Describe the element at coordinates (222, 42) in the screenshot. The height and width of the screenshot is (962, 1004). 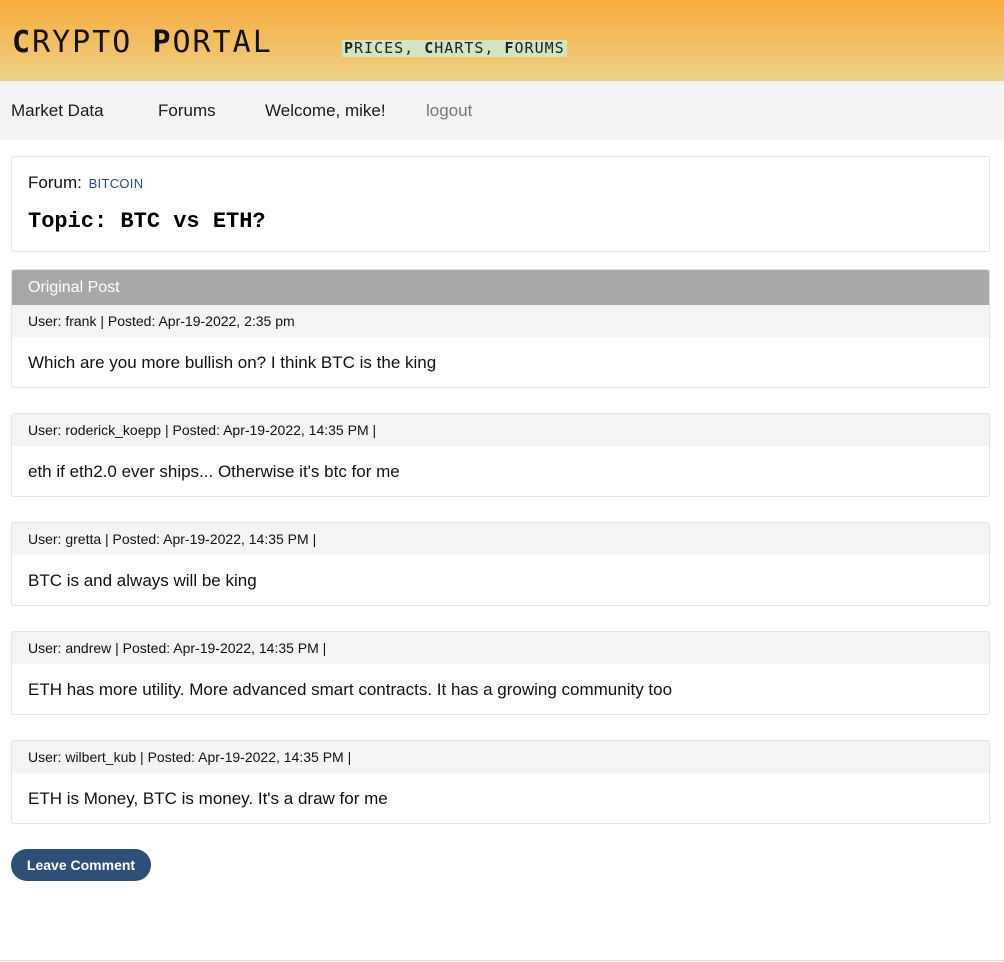
I see `logo-word-ortal: ORTAL` at that location.